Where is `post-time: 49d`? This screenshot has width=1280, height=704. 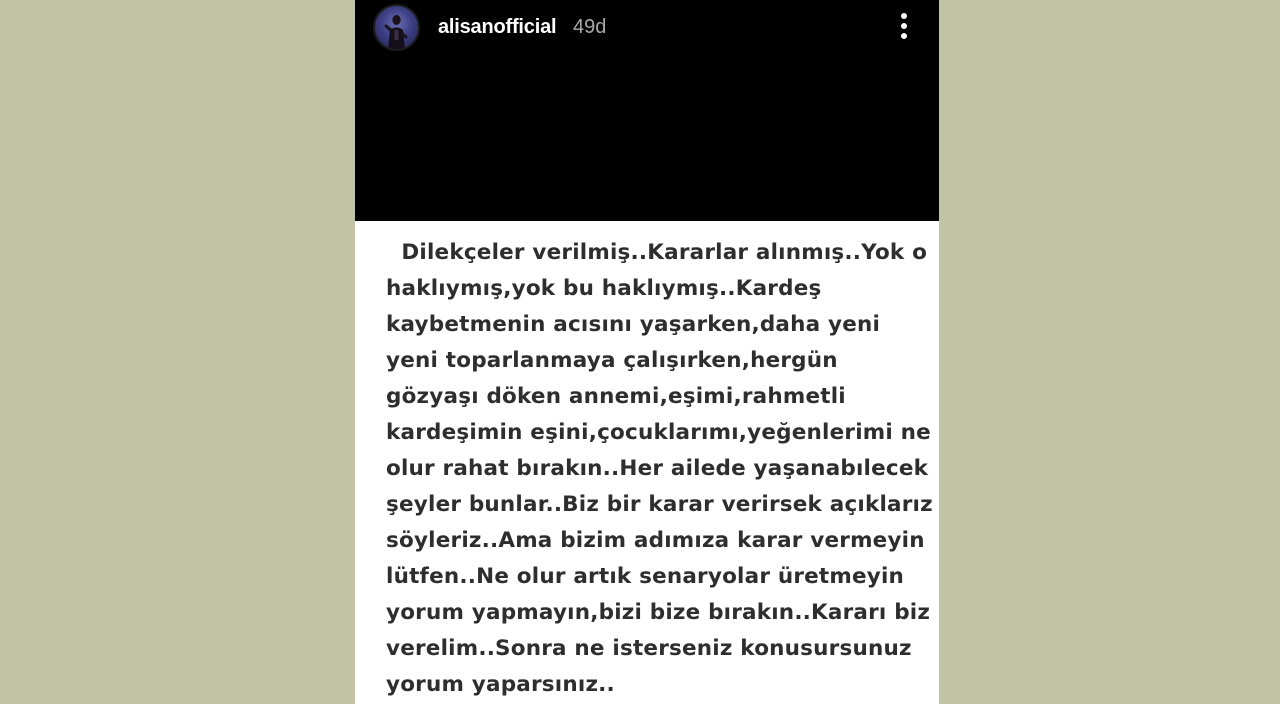
post-time: 49d is located at coordinates (590, 27).